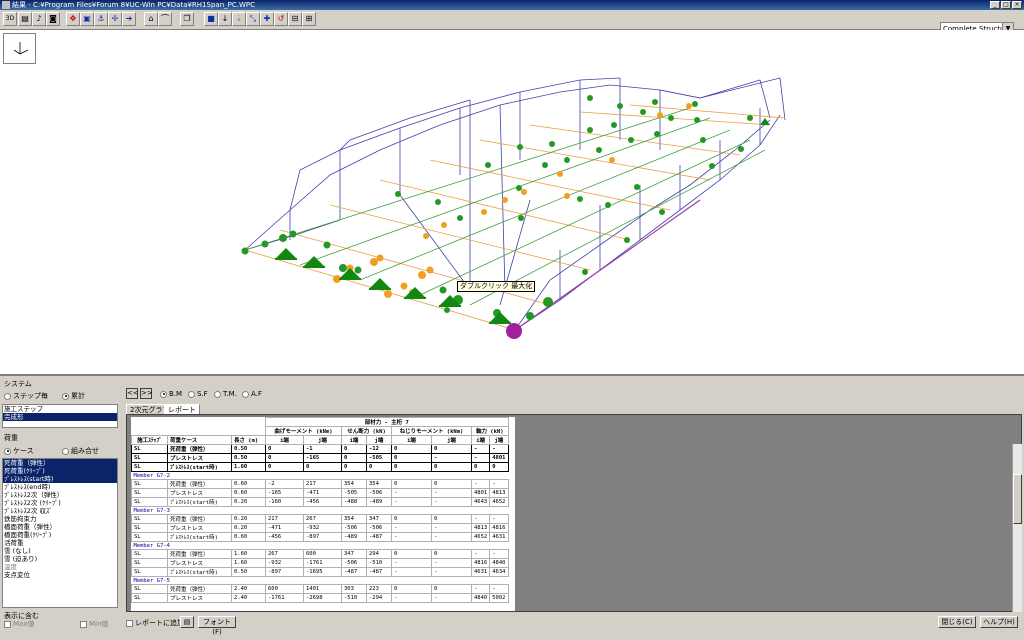  Describe the element at coordinates (182, 409) in the screenshot. I see `tab-report: レポート` at that location.